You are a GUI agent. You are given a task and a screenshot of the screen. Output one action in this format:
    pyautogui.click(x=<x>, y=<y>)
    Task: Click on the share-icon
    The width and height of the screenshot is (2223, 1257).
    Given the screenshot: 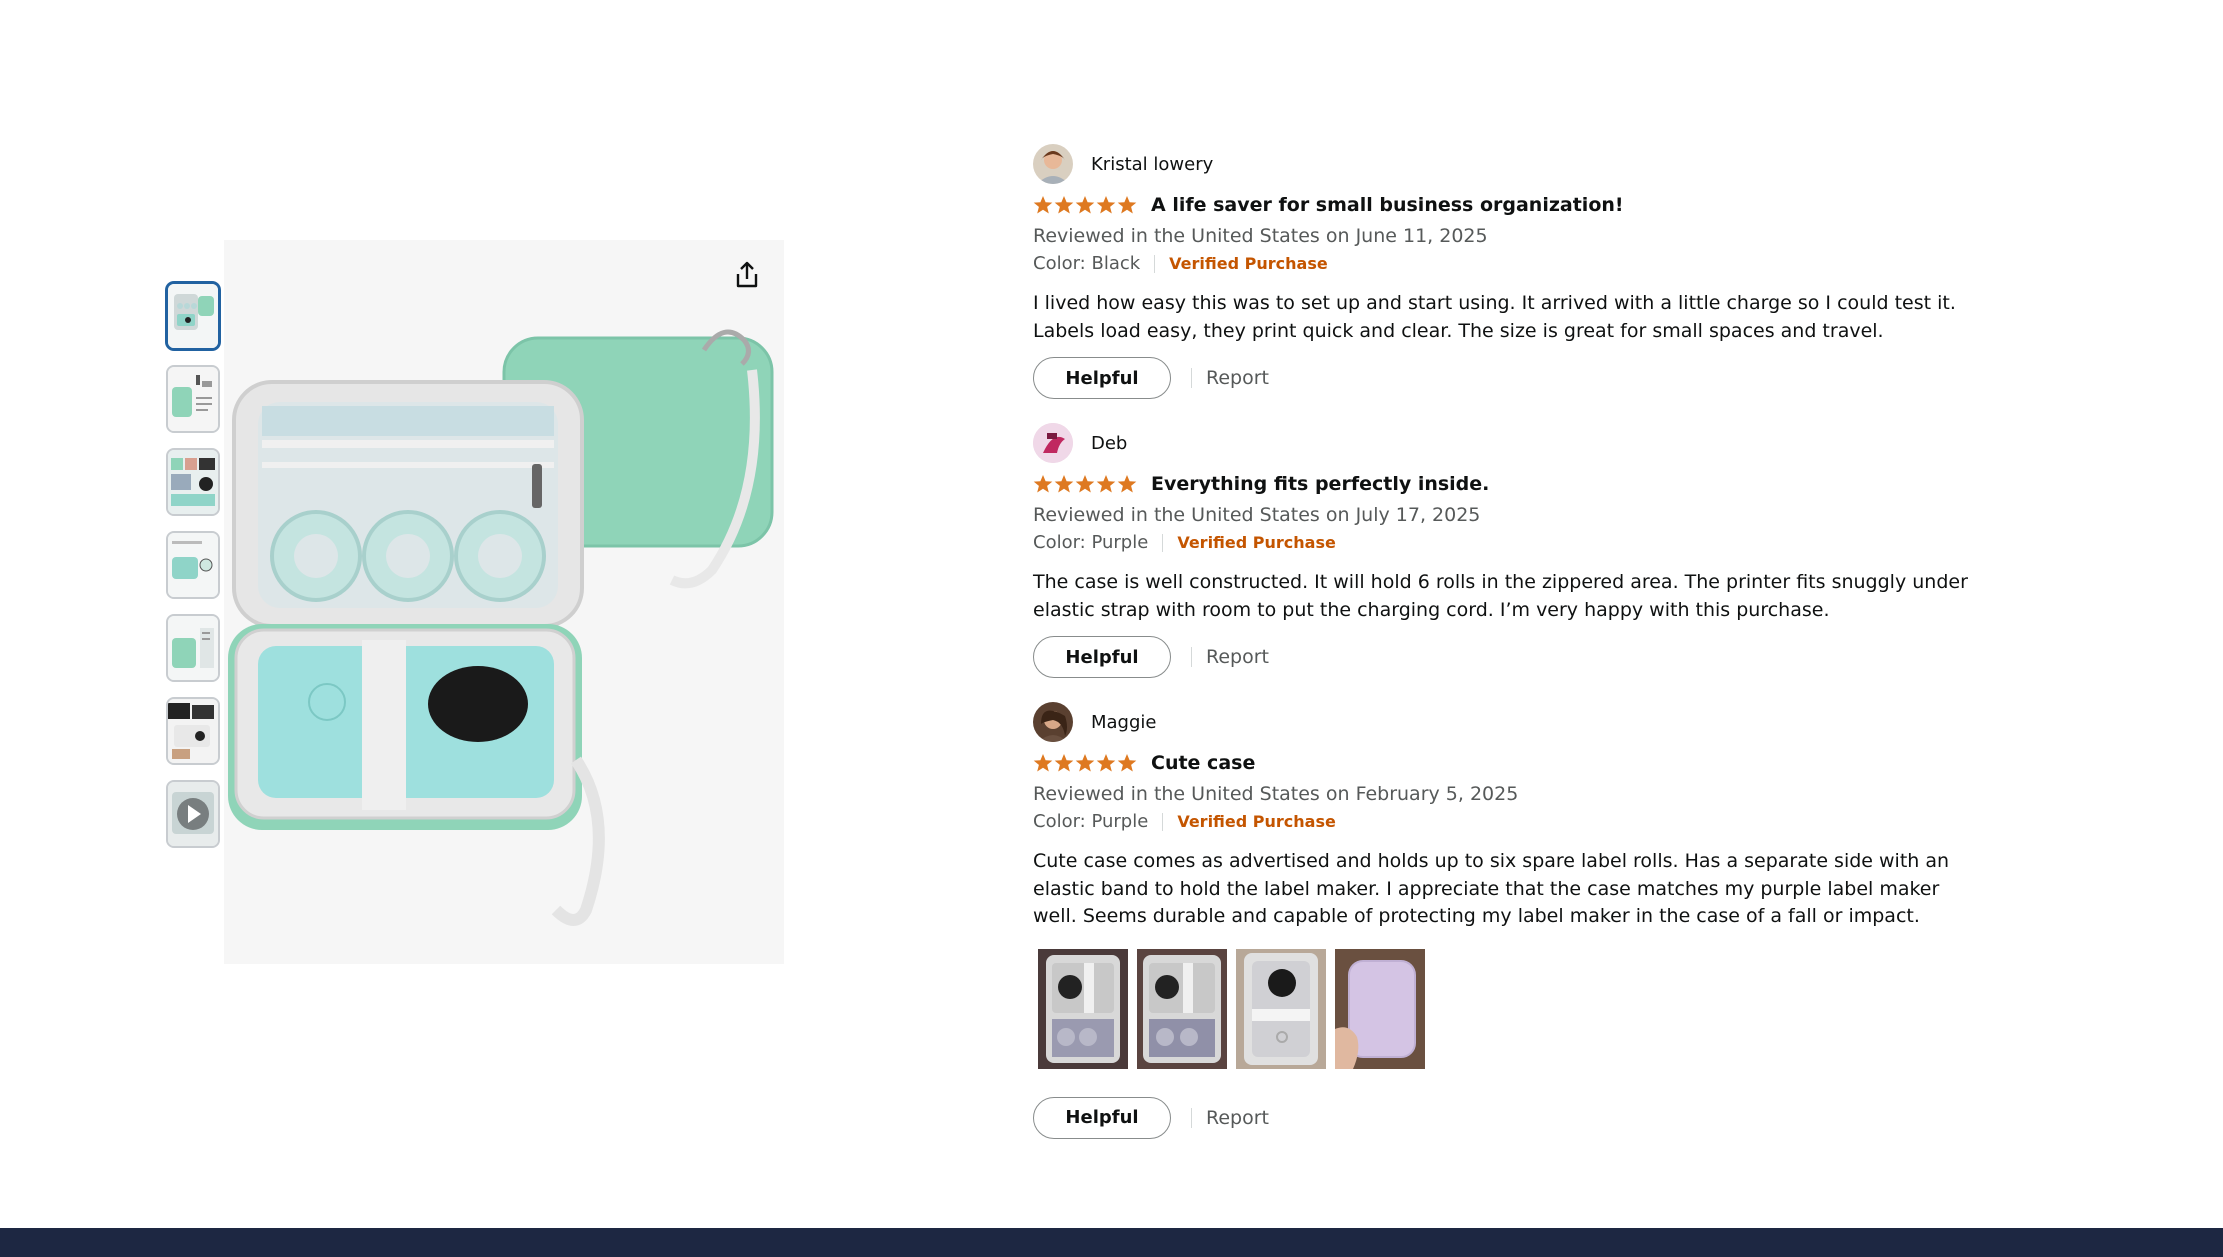 What is the action you would take?
    pyautogui.click(x=747, y=275)
    